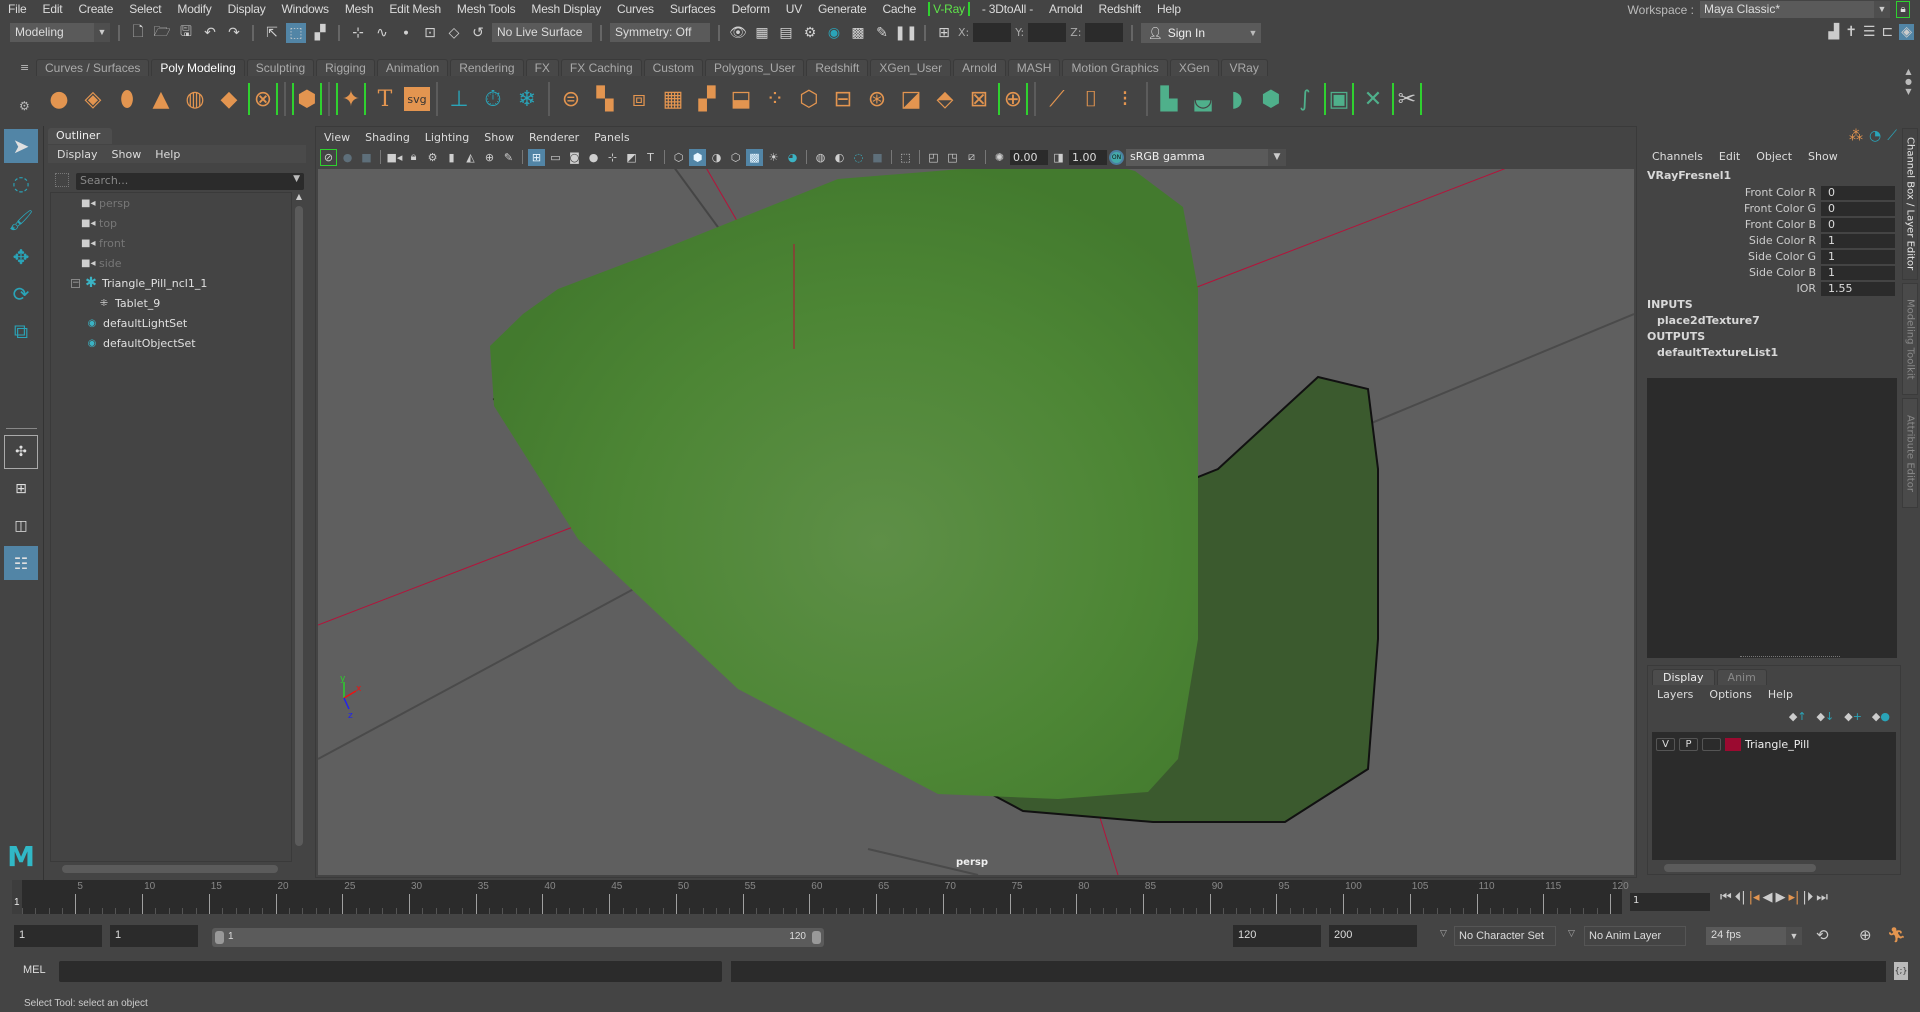 The width and height of the screenshot is (1920, 1012). Describe the element at coordinates (1104, 32) in the screenshot. I see `z-field` at that location.